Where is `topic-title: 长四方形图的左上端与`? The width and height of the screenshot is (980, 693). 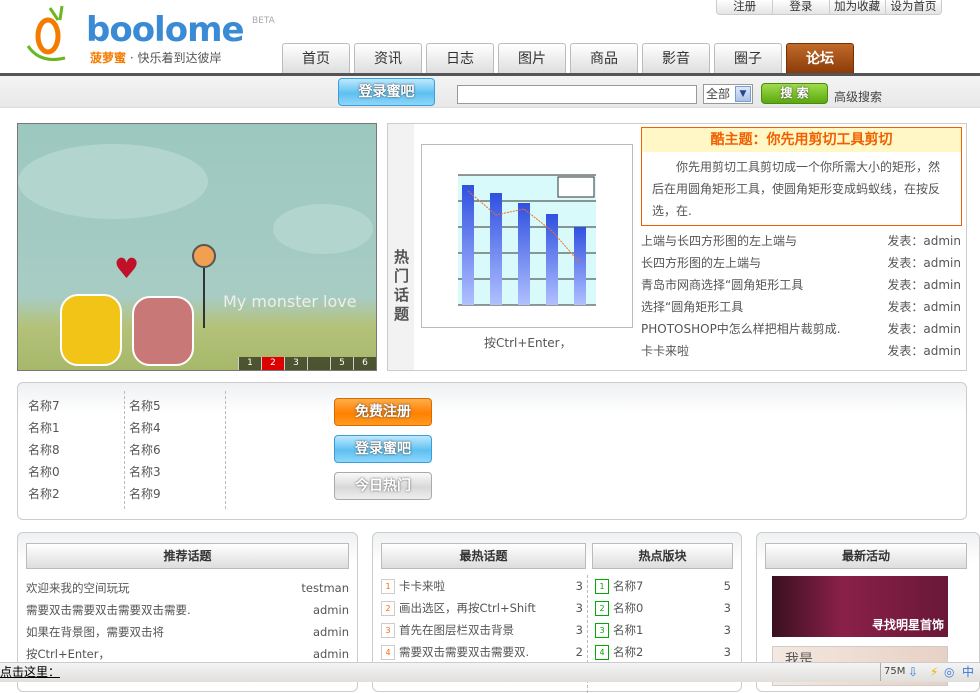 topic-title: 长四方形图的左上端与 is located at coordinates (701, 263).